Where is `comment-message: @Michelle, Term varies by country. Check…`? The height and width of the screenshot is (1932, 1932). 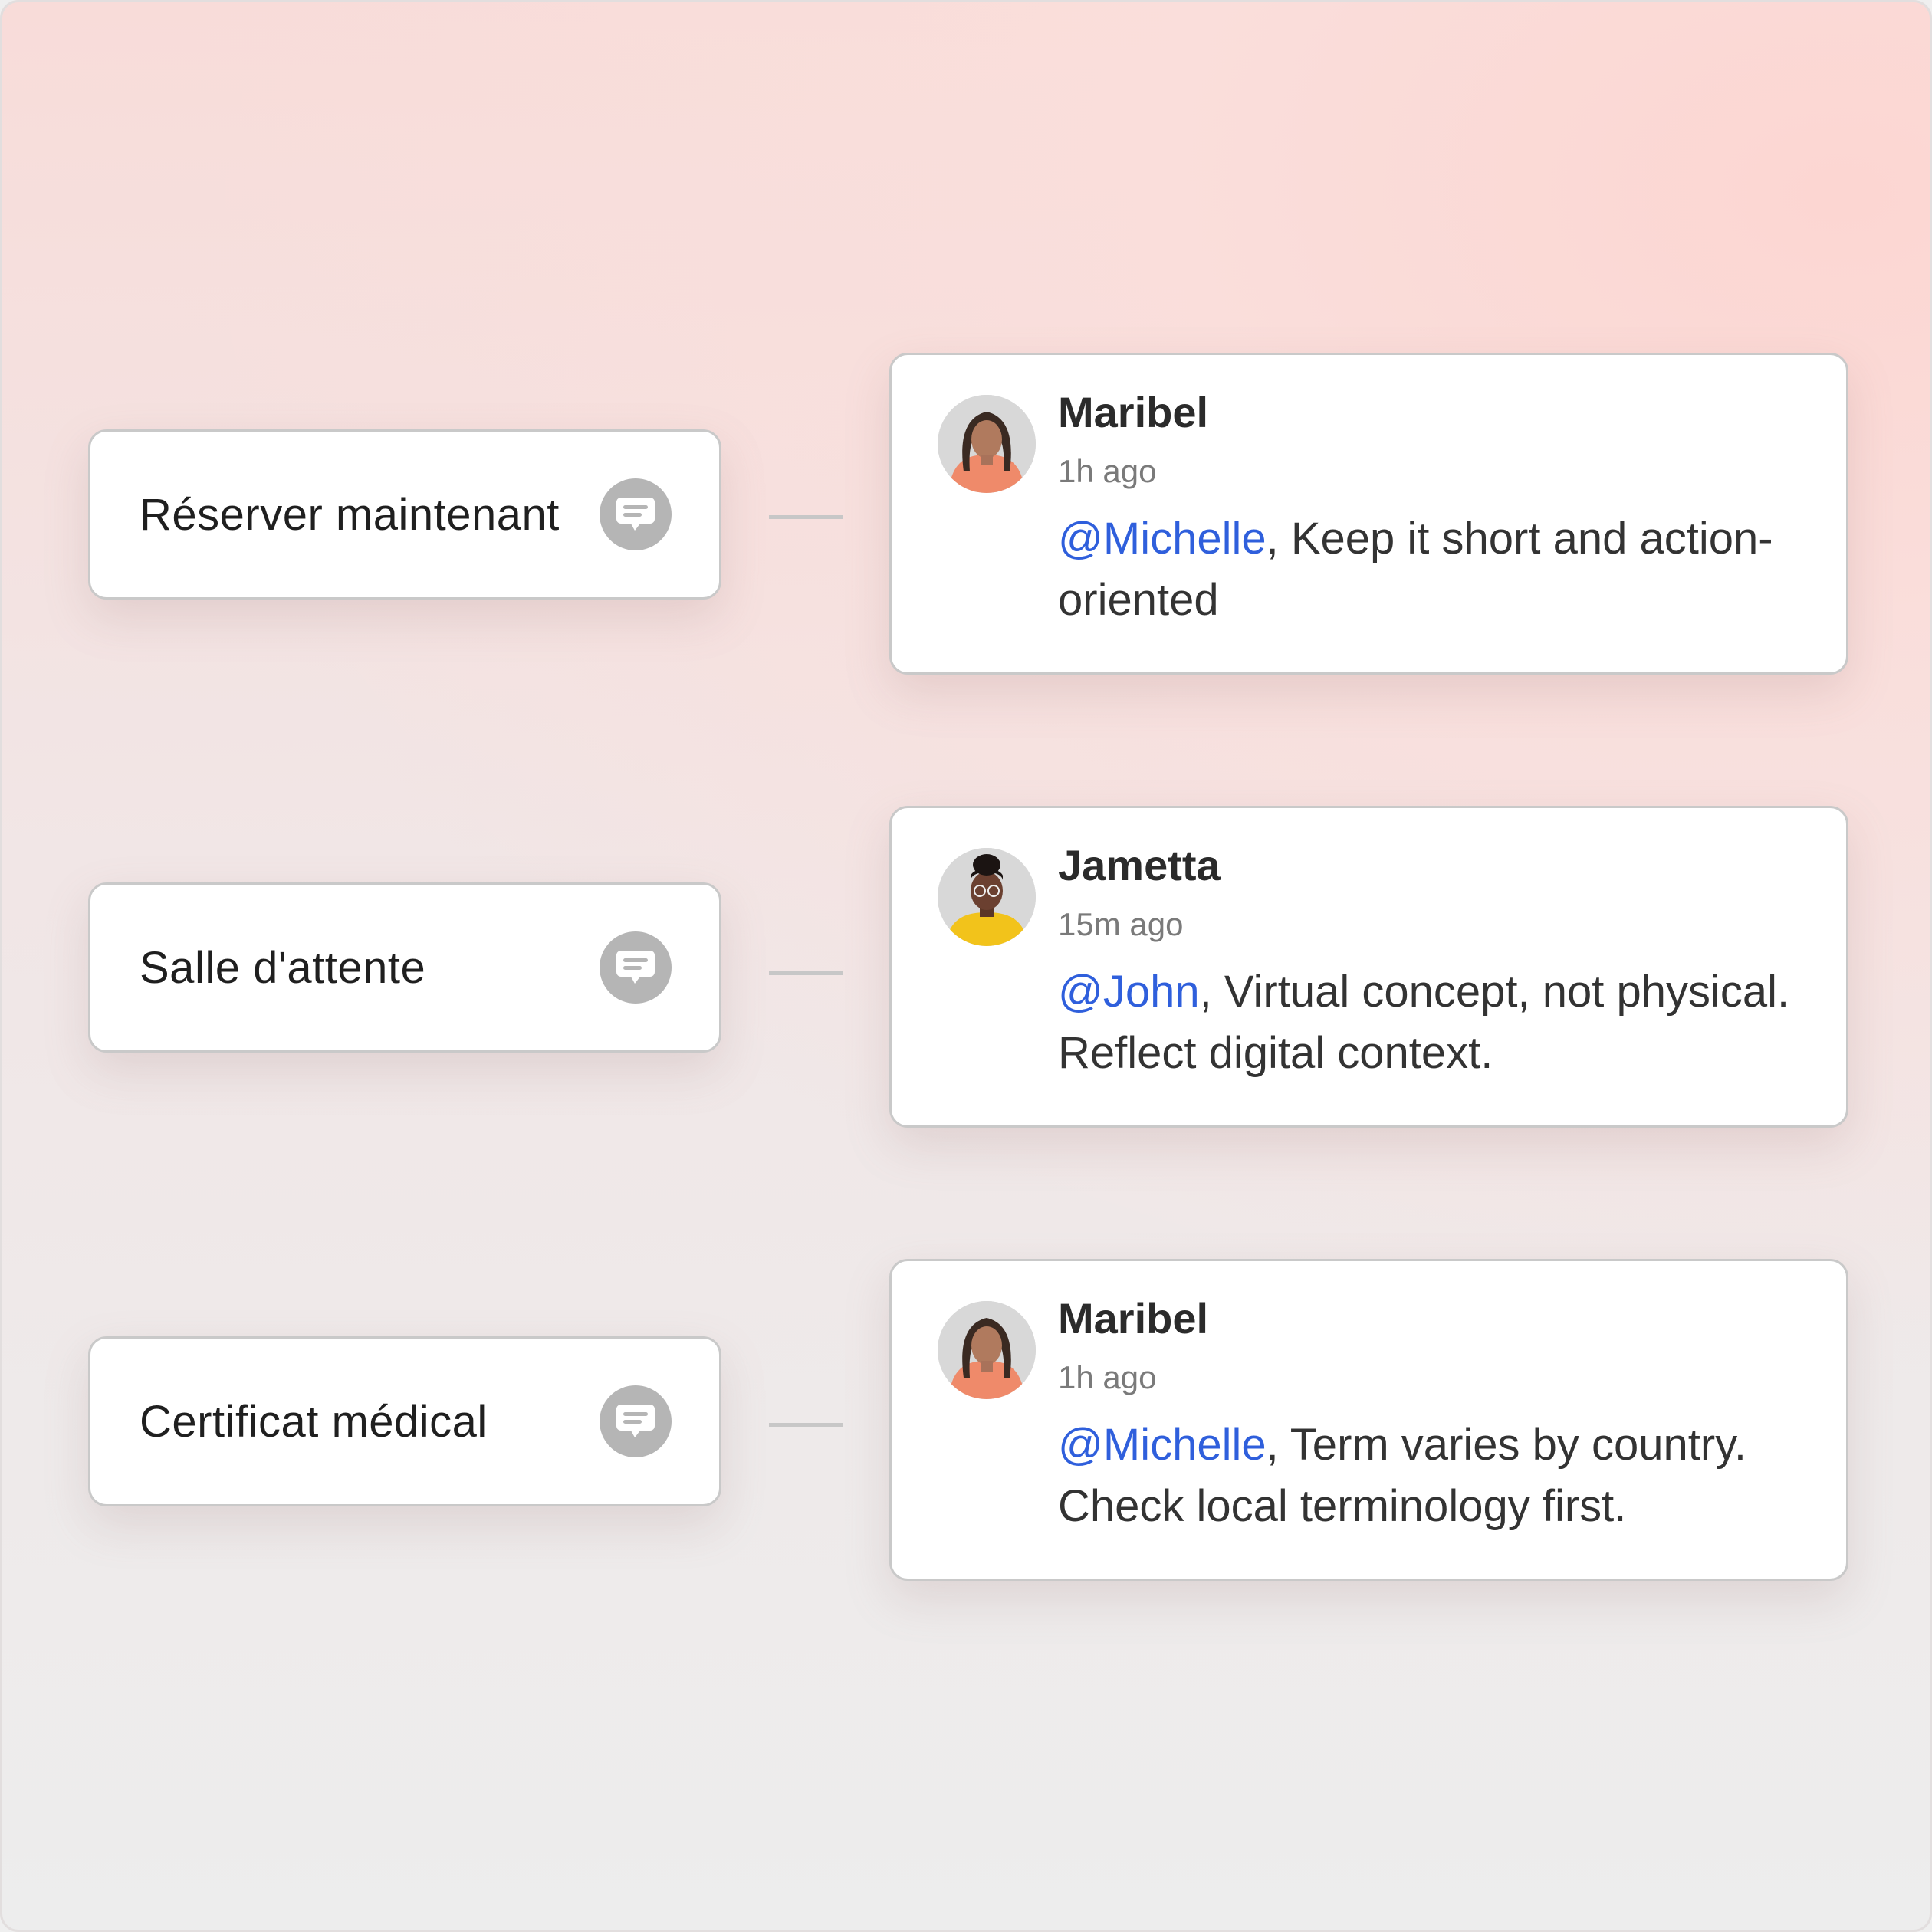
comment-message: @Michelle, Term varies by country. Check… is located at coordinates (1441, 1476).